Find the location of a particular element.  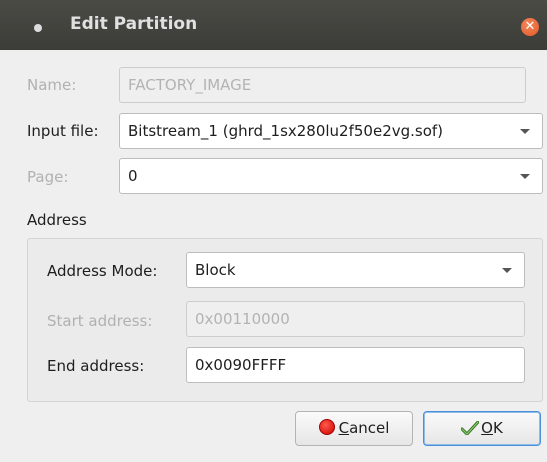

address-mode-label: Address Mode: is located at coordinates (102, 271).